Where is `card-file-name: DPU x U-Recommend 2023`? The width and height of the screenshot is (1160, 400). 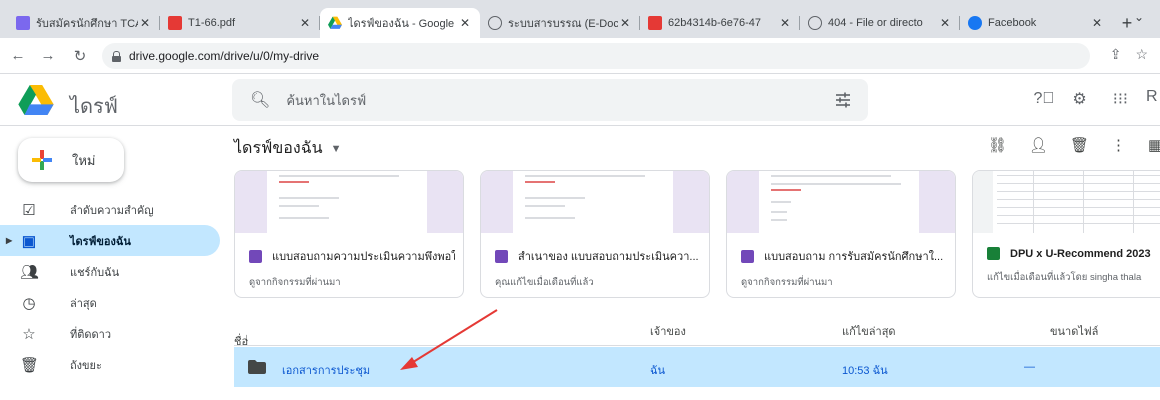 card-file-name: DPU x U-Recommend 2023 is located at coordinates (1080, 253).